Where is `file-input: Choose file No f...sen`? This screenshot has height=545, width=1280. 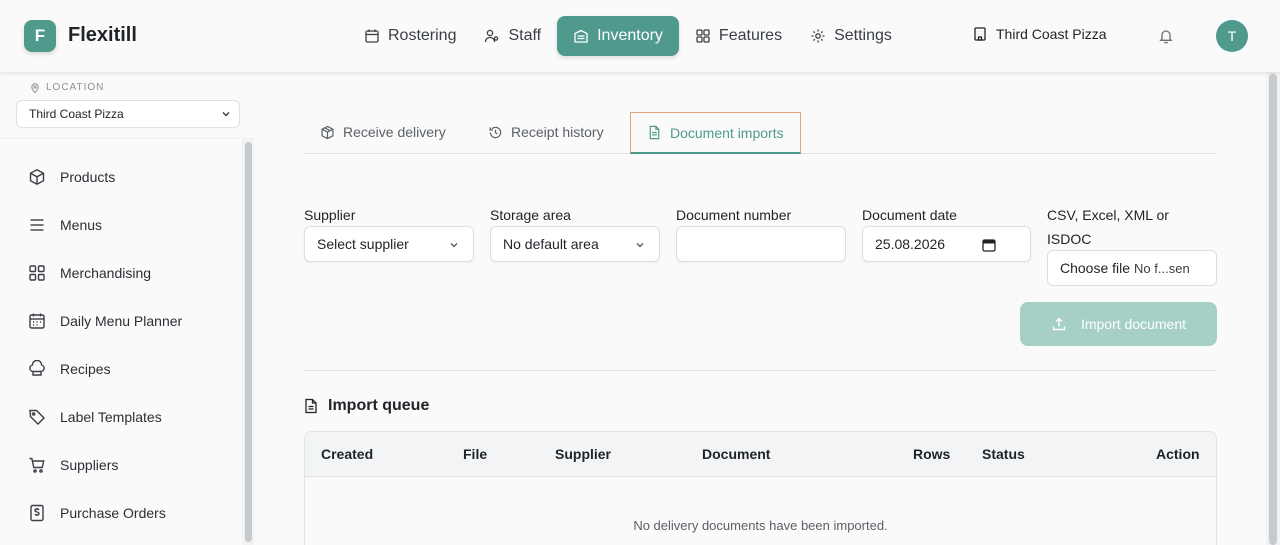
file-input: Choose file No f...sen is located at coordinates (1132, 268).